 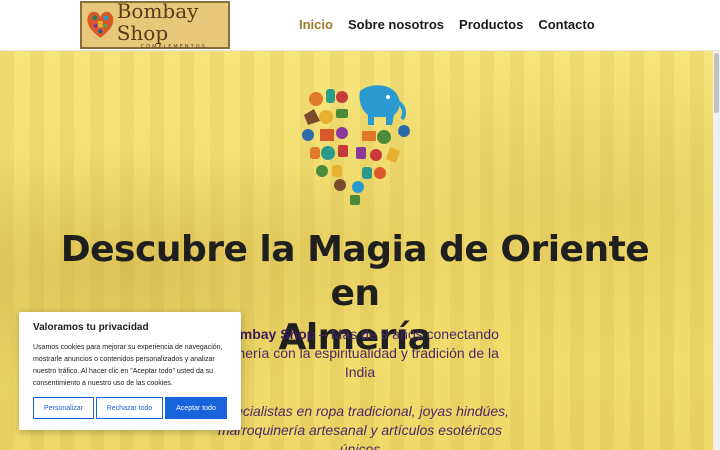 What do you see at coordinates (447, 24) in the screenshot?
I see `main-nav: Inicio Sobre nosotros Productos Contacto` at bounding box center [447, 24].